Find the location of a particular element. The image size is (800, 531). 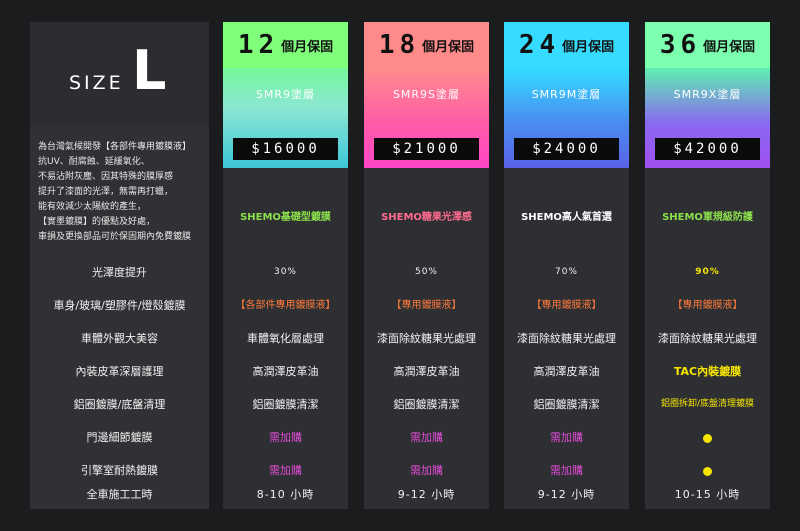

row-label-exterior: 車體外觀大美容 is located at coordinates (119, 338).